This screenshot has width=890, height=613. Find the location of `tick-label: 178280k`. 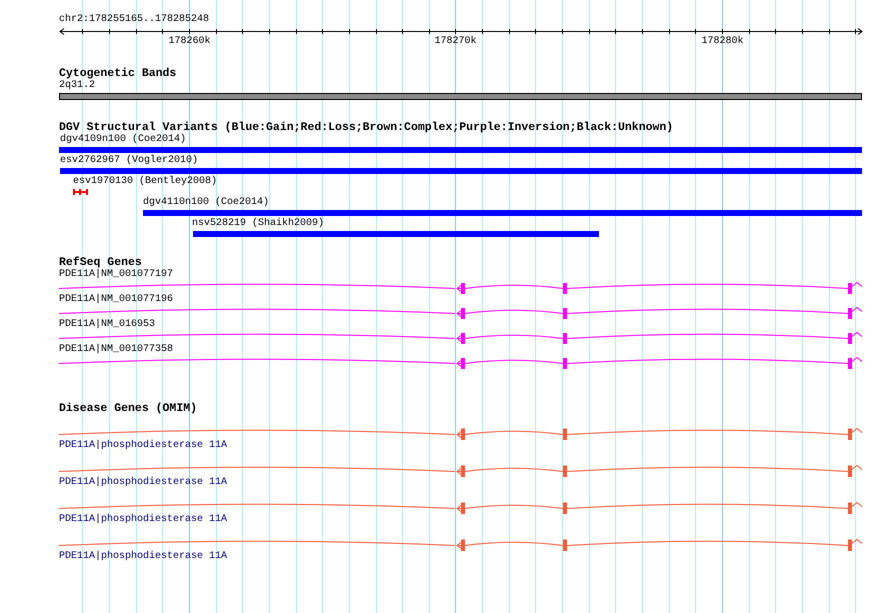

tick-label: 178280k is located at coordinates (723, 42).